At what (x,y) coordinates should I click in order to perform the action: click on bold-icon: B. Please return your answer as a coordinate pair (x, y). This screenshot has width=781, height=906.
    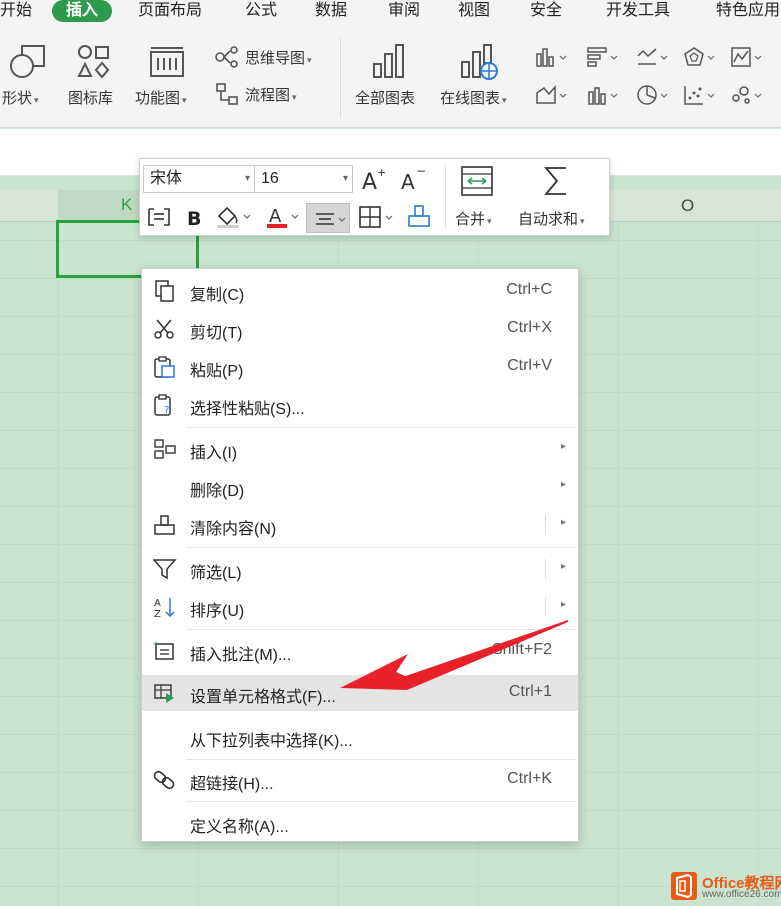
    Looking at the image, I should click on (195, 217).